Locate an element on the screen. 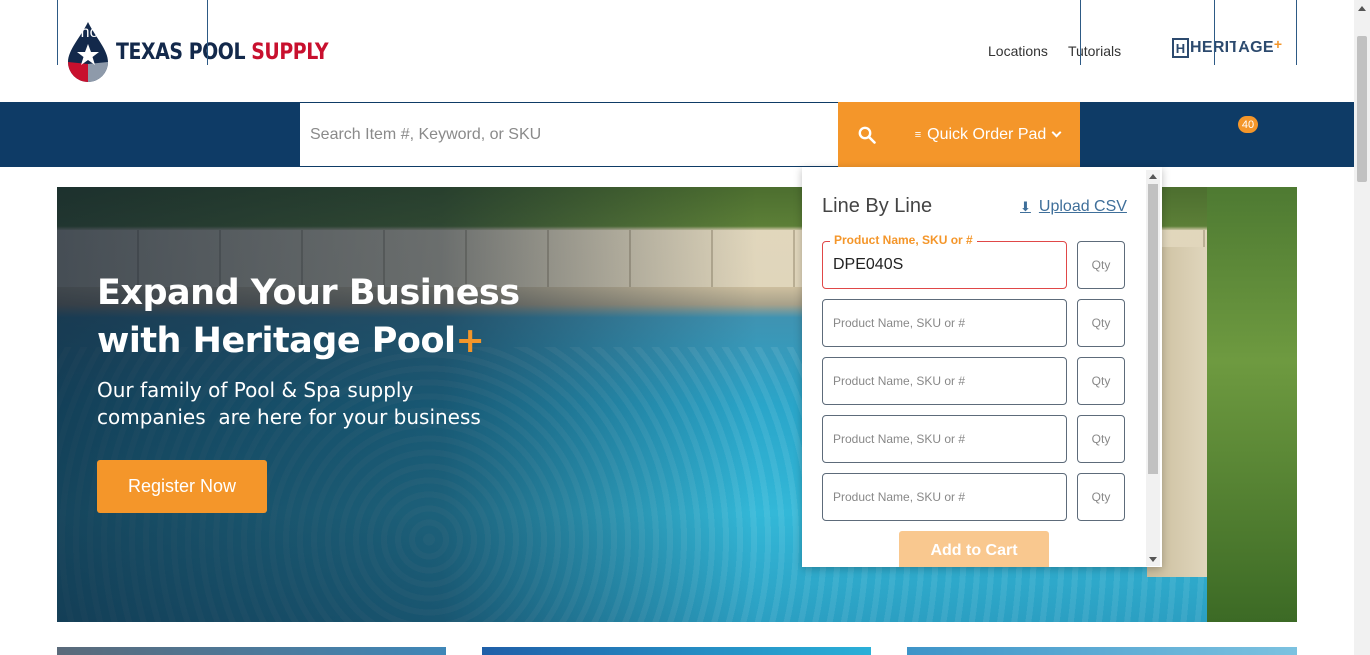 The width and height of the screenshot is (1370, 655). hero-title-line1: Expand Your Business is located at coordinates (308, 293).